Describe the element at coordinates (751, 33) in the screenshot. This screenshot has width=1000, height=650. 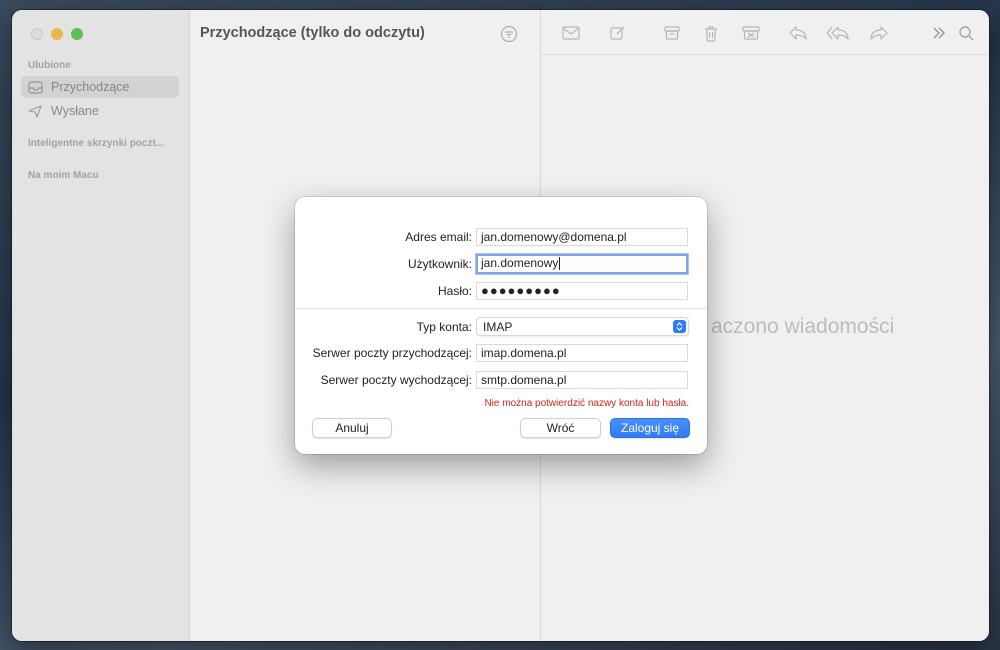
I see `junk-icon` at that location.